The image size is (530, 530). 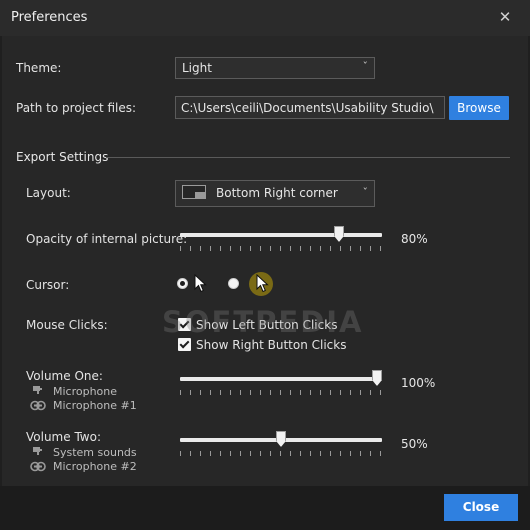 I want to click on layout-value: Bottom Right corner, so click(x=277, y=193).